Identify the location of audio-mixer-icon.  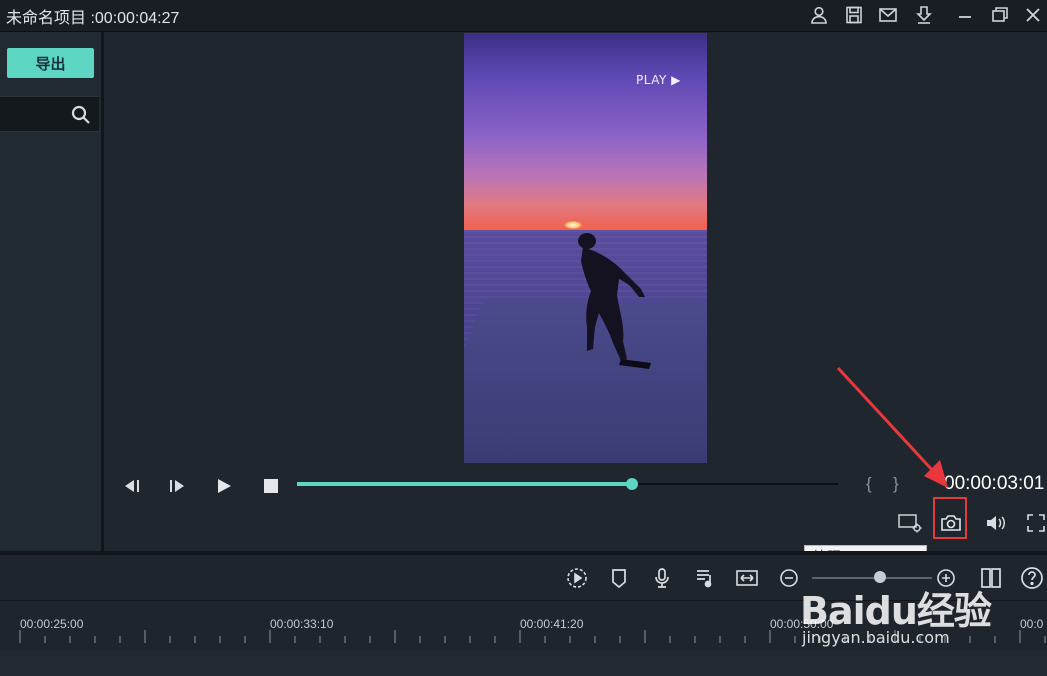
(704, 579).